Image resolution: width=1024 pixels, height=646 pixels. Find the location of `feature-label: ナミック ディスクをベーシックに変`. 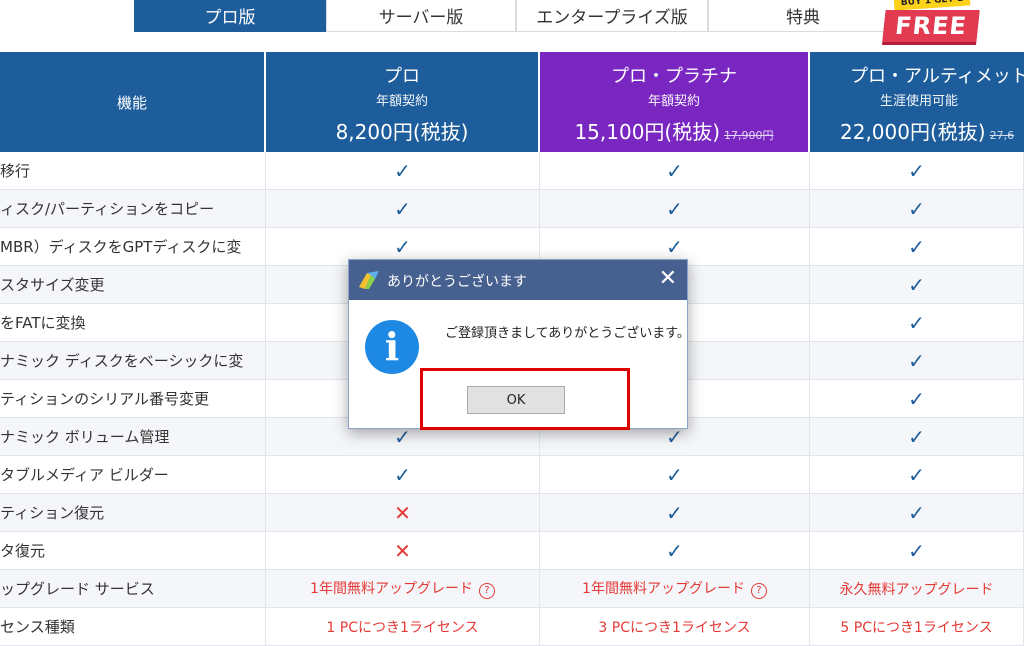

feature-label: ナミック ディスクをベーシックに変 is located at coordinates (133, 361).